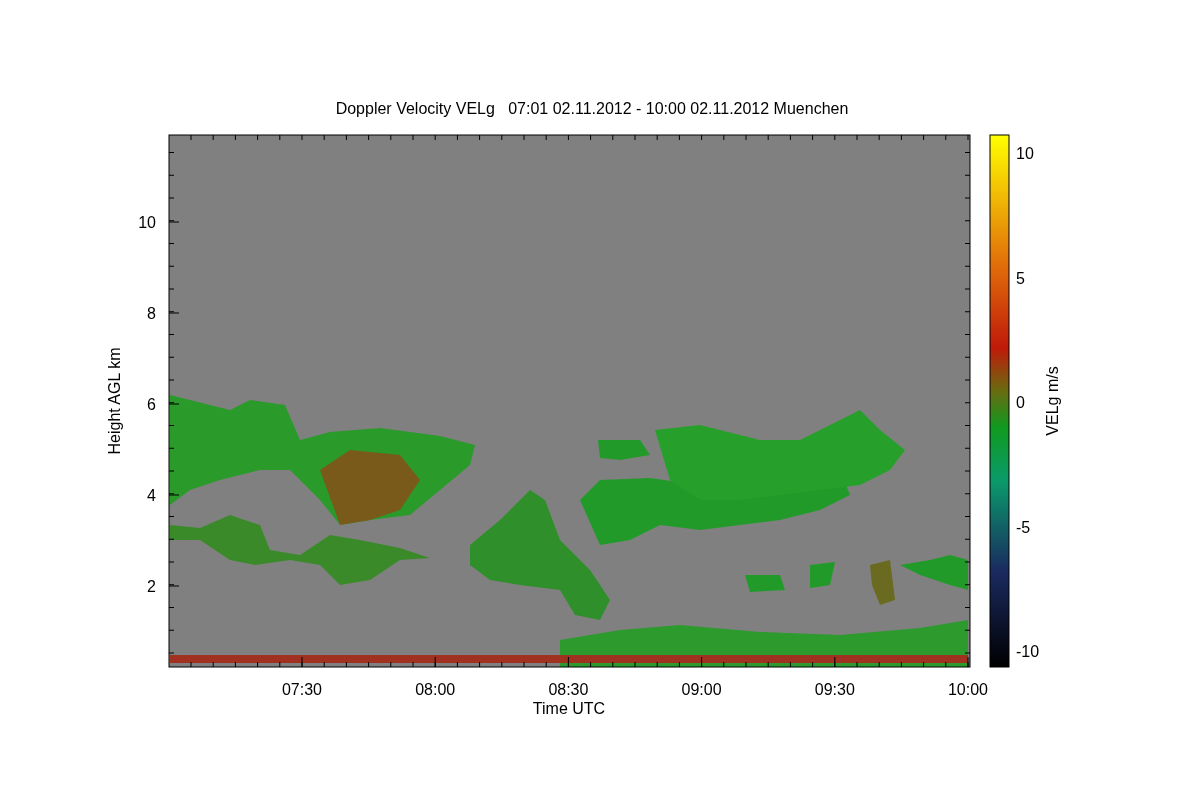 The image size is (1200, 800). I want to click on x-tick-label: 08:00, so click(435, 689).